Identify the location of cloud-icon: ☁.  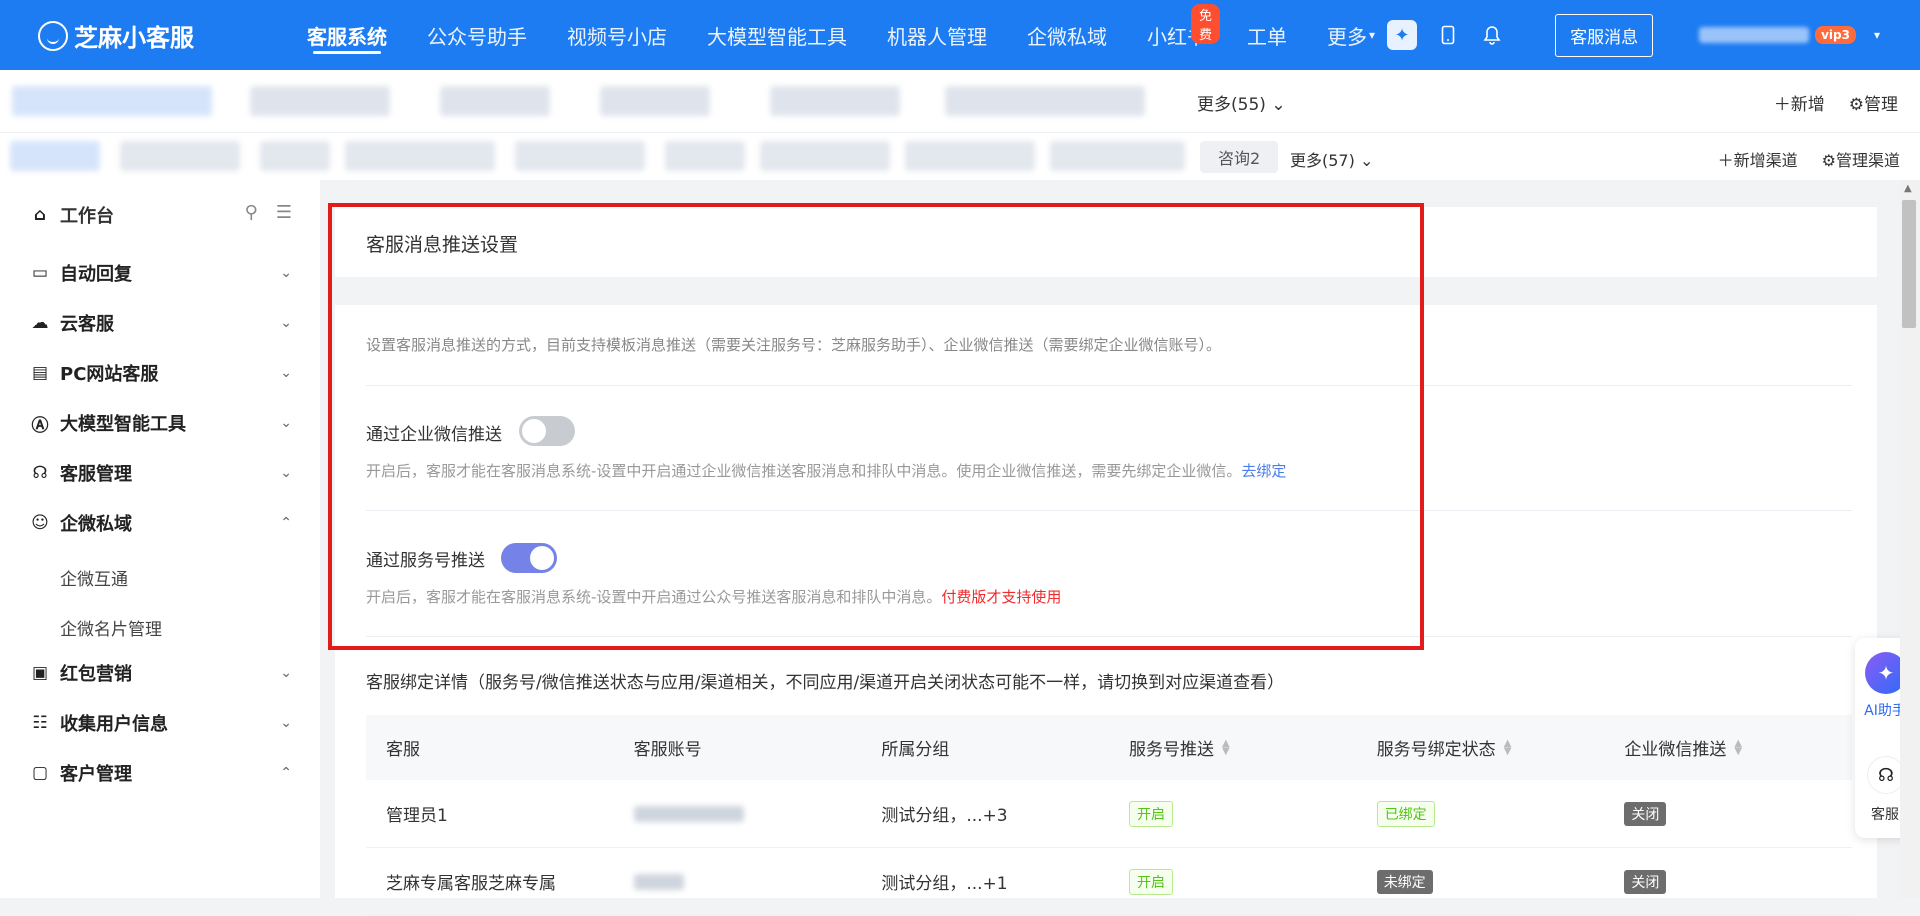
(40, 323).